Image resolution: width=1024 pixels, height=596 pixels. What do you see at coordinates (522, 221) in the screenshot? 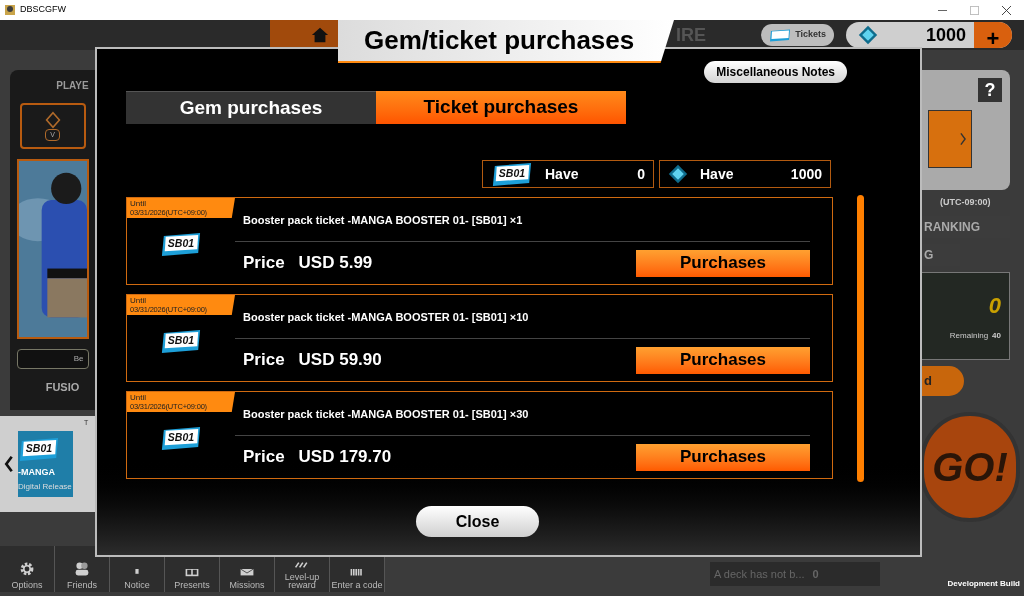
I see `item-name: Booster pack ticket -MANGA BOOSTER 01- [SB01] ×1` at bounding box center [522, 221].